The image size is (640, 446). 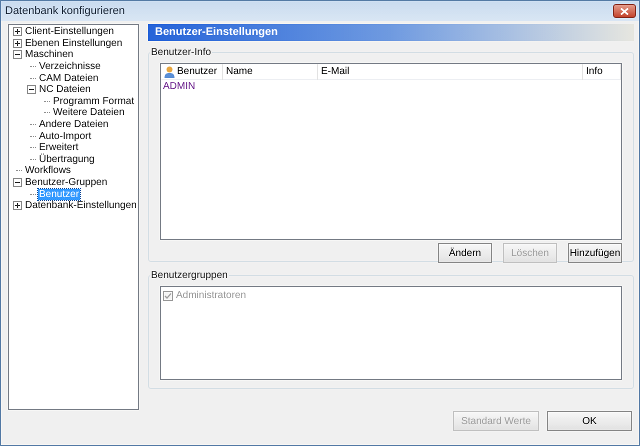 What do you see at coordinates (59, 148) in the screenshot?
I see `tree-item: Erweitert` at bounding box center [59, 148].